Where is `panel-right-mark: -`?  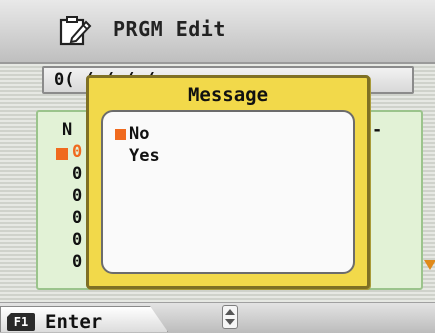 panel-right-mark: - is located at coordinates (377, 130).